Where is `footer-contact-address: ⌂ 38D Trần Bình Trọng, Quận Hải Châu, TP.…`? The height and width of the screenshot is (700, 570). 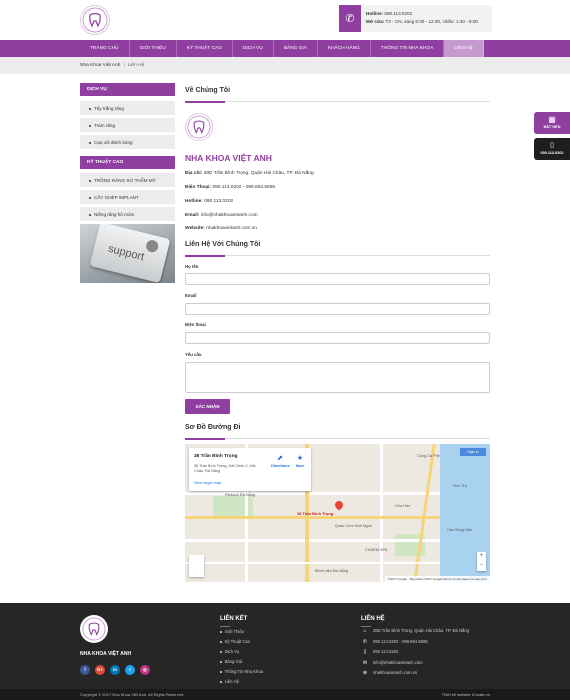
footer-contact-address: ⌂ 38D Trần Bình Trọng, Quận Hải Châu, TP.… is located at coordinates (415, 631).